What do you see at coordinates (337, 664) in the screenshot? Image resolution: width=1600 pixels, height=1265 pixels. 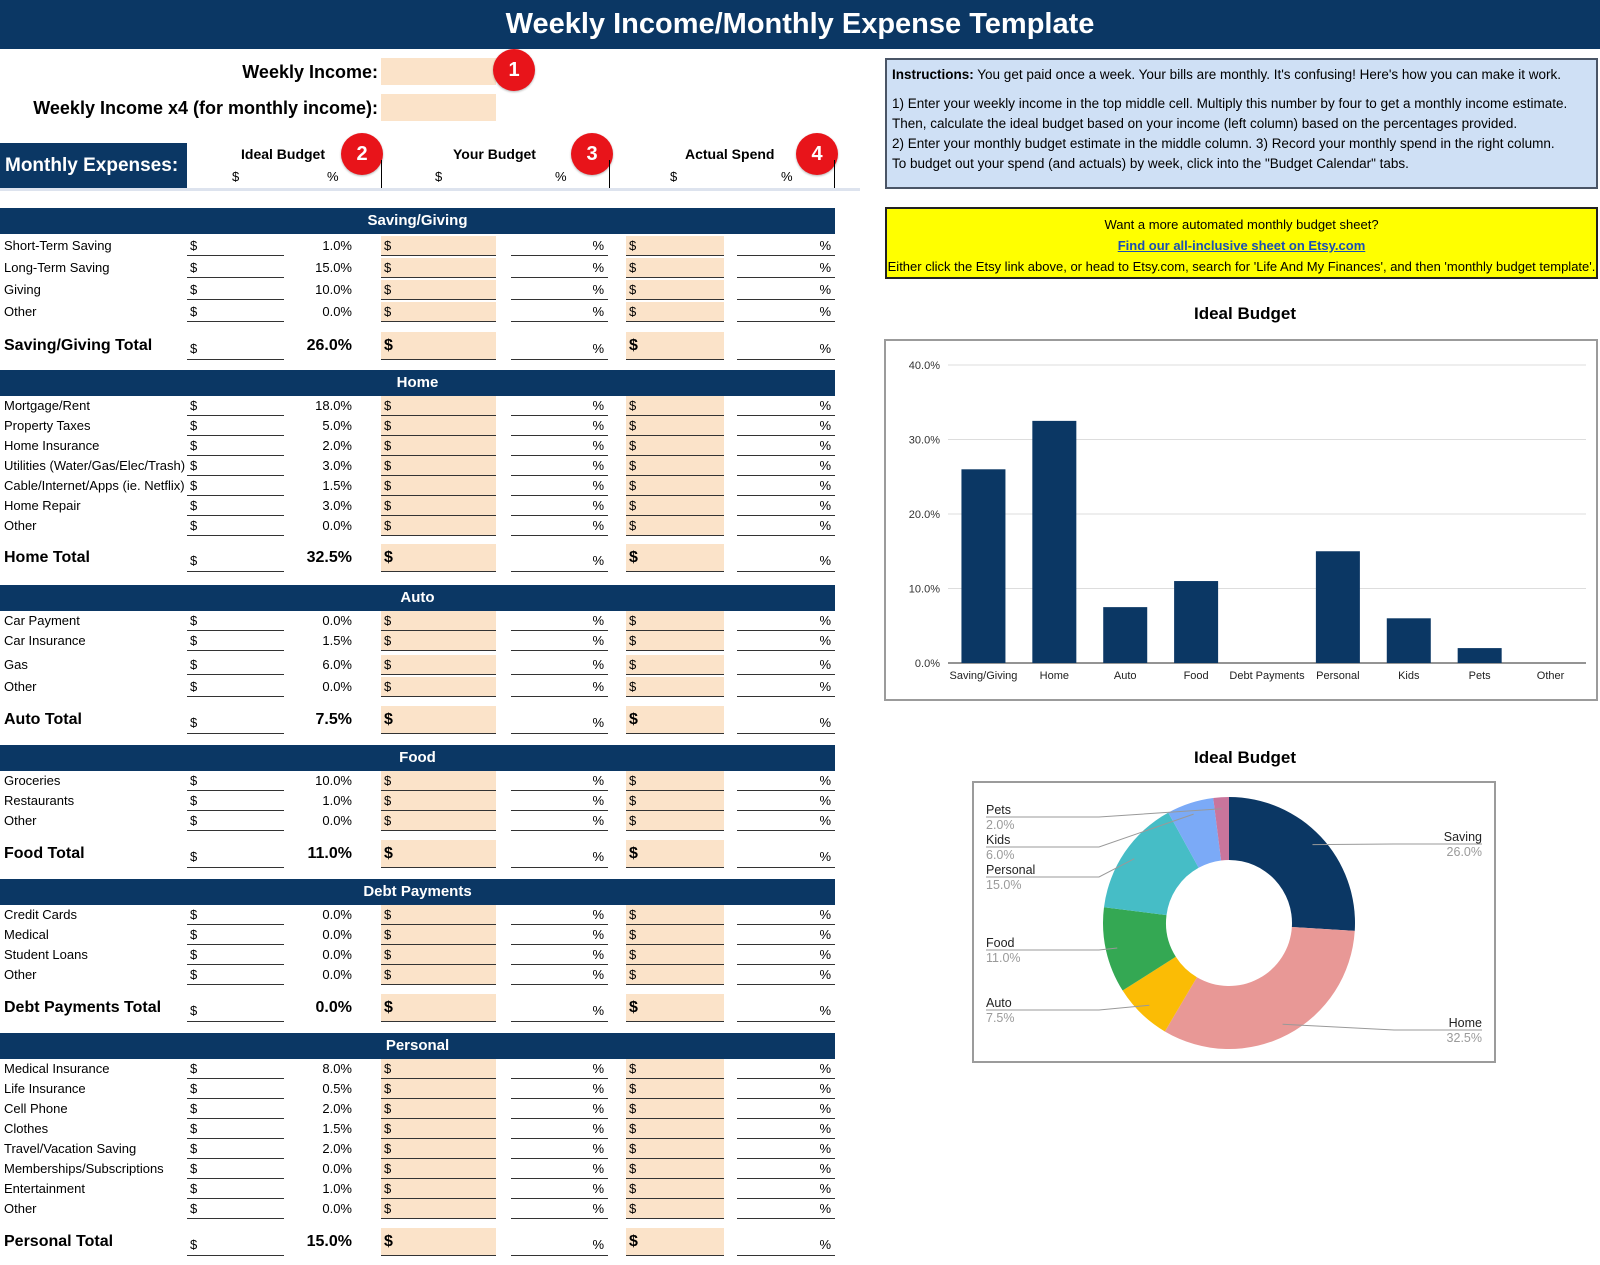 I see `ideal-pct-cell: 6.0%` at bounding box center [337, 664].